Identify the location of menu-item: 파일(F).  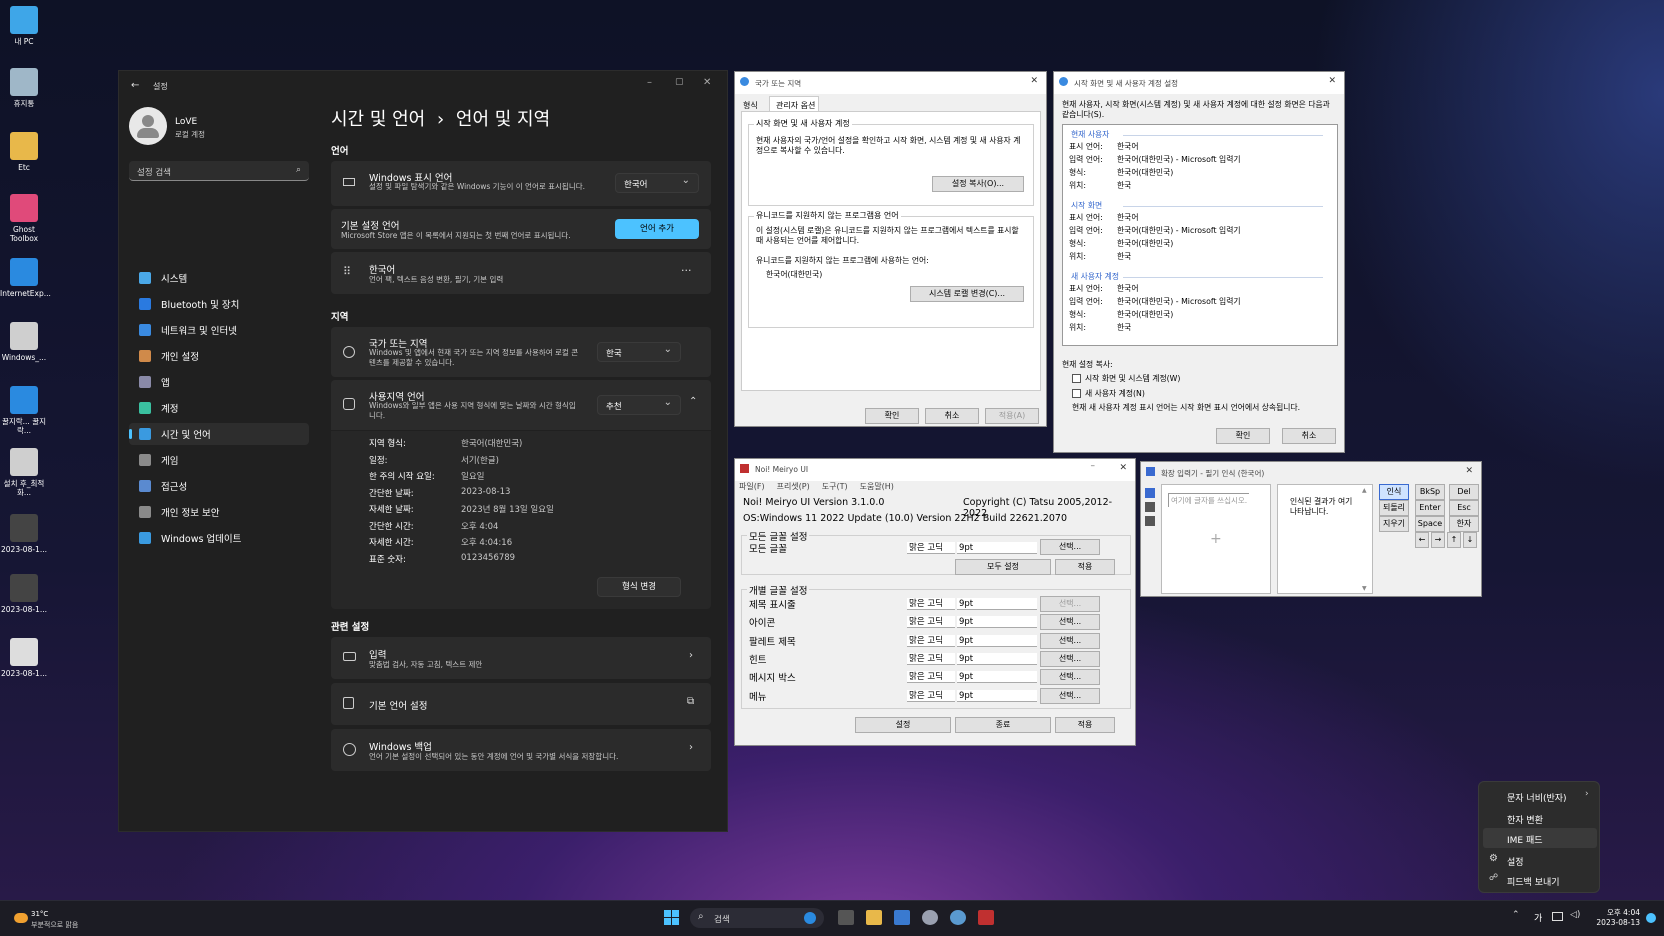
(752, 487).